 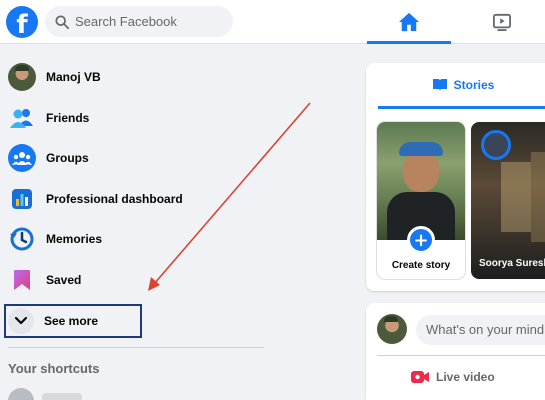 What do you see at coordinates (73, 77) in the screenshot?
I see `sidebar-item-label: Manoj VB` at bounding box center [73, 77].